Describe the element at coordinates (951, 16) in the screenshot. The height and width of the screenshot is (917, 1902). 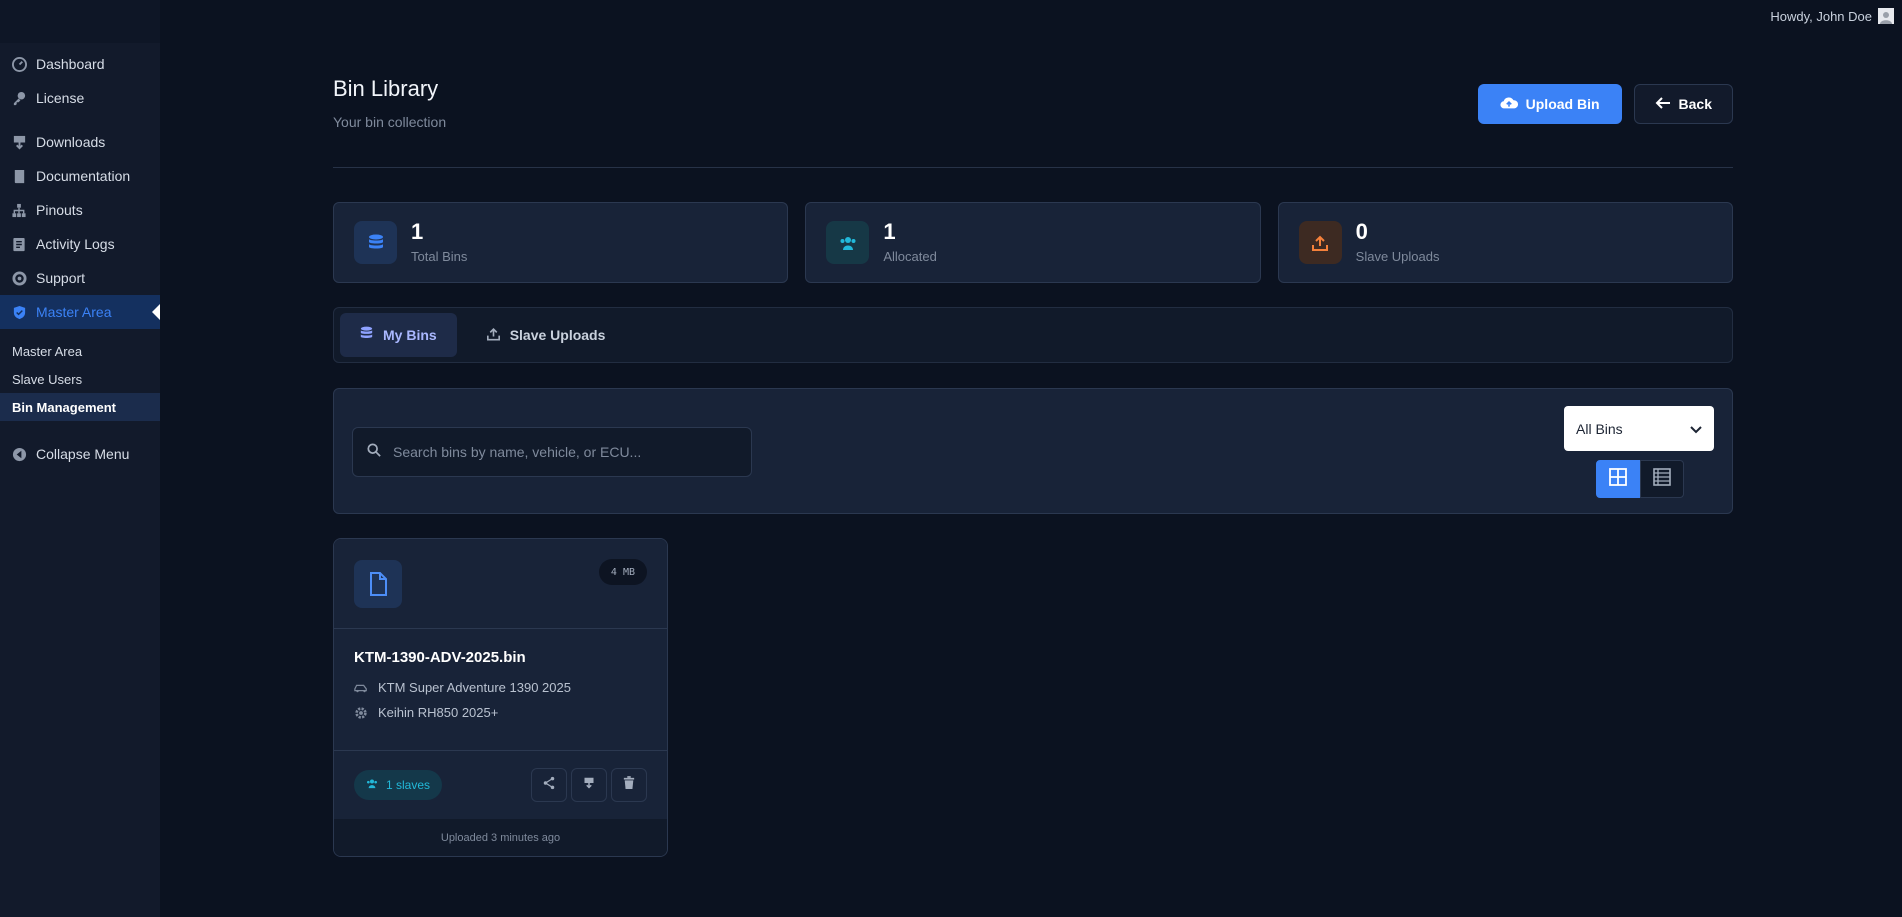
I see `top-bar: Howdy, John Doe` at that location.